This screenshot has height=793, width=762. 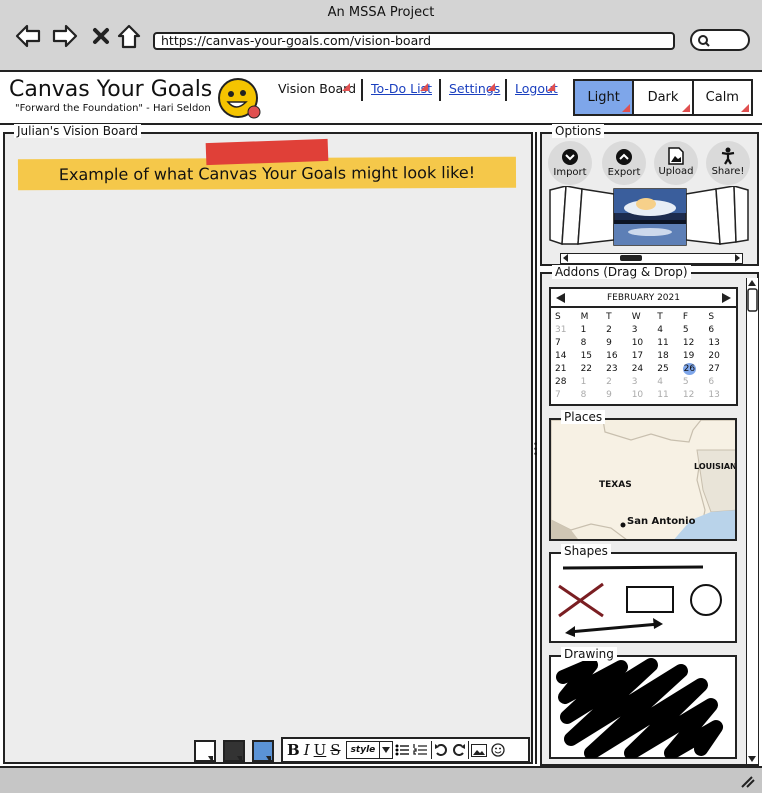 I want to click on shapes-palette, so click(x=643, y=597).